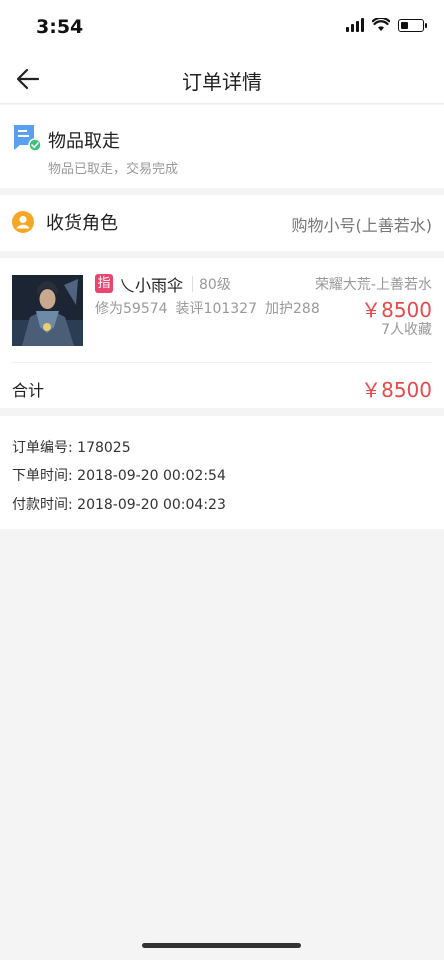 This screenshot has height=960, width=444. I want to click on character-thumbnail, so click(47, 310).